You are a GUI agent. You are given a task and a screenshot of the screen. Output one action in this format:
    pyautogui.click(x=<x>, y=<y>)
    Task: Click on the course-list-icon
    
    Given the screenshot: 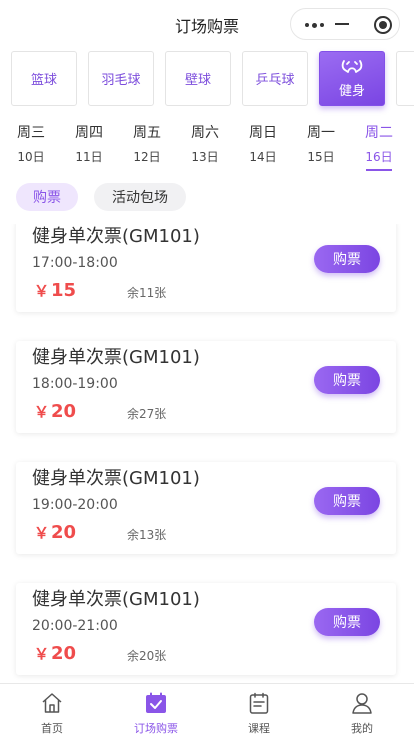 What is the action you would take?
    pyautogui.click(x=259, y=703)
    